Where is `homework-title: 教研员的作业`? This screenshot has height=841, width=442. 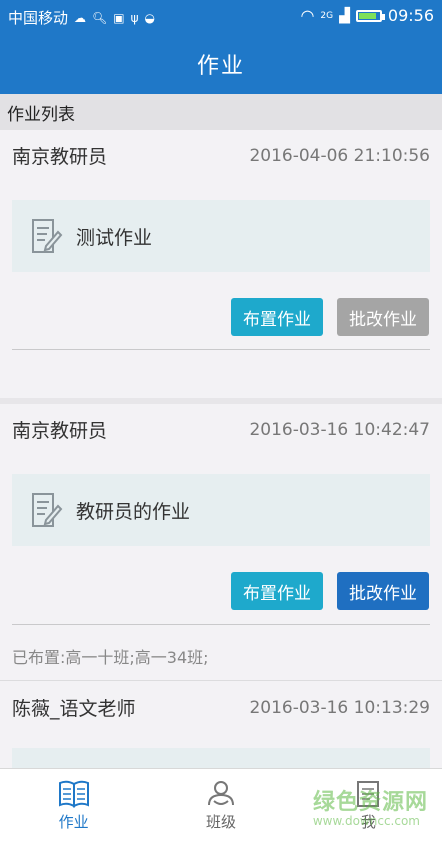
homework-title: 教研员的作业 is located at coordinates (133, 511).